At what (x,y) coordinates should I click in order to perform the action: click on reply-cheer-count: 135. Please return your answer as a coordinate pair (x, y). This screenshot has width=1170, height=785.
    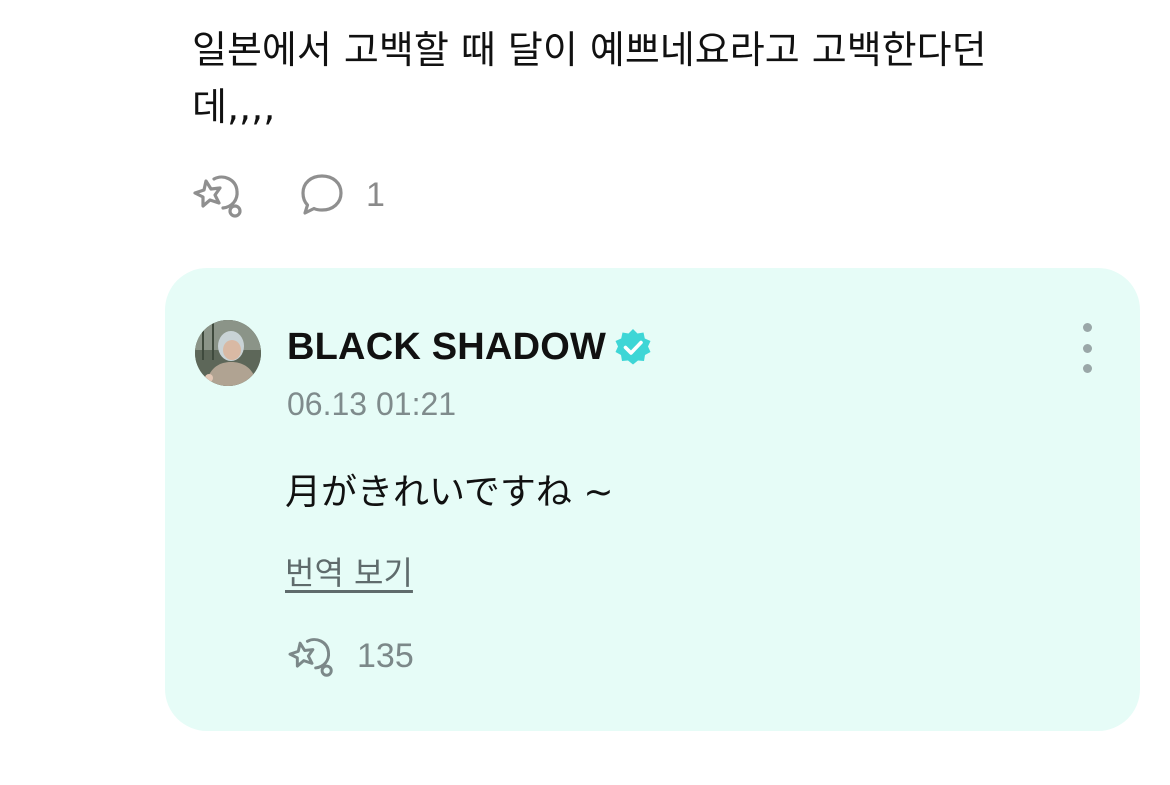
    Looking at the image, I should click on (385, 655).